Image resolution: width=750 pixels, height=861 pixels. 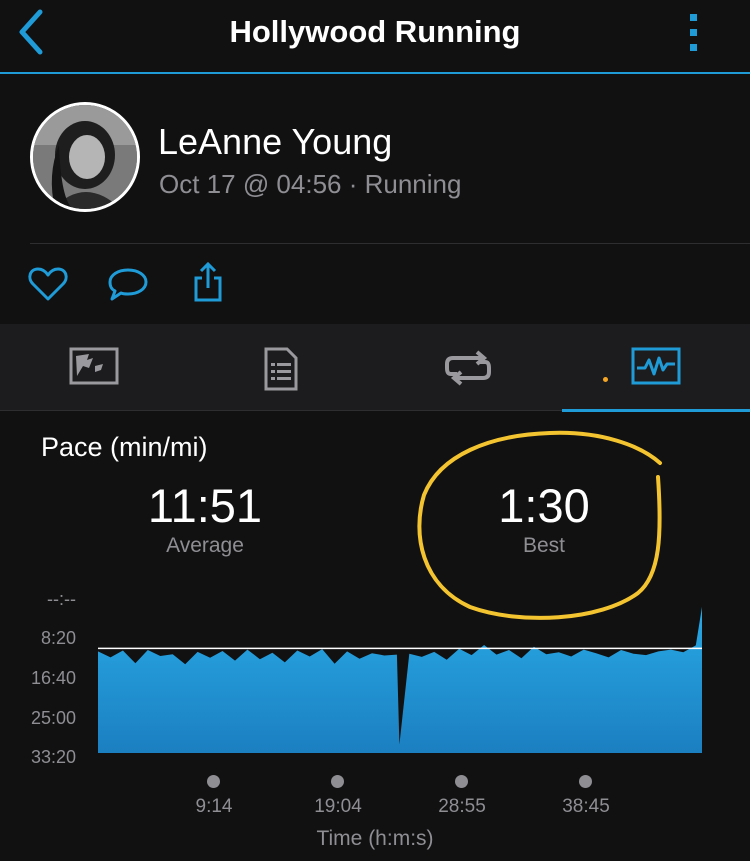 What do you see at coordinates (310, 184) in the screenshot?
I see `activity-date-type: Oct 17 @ 04:56 · Running` at bounding box center [310, 184].